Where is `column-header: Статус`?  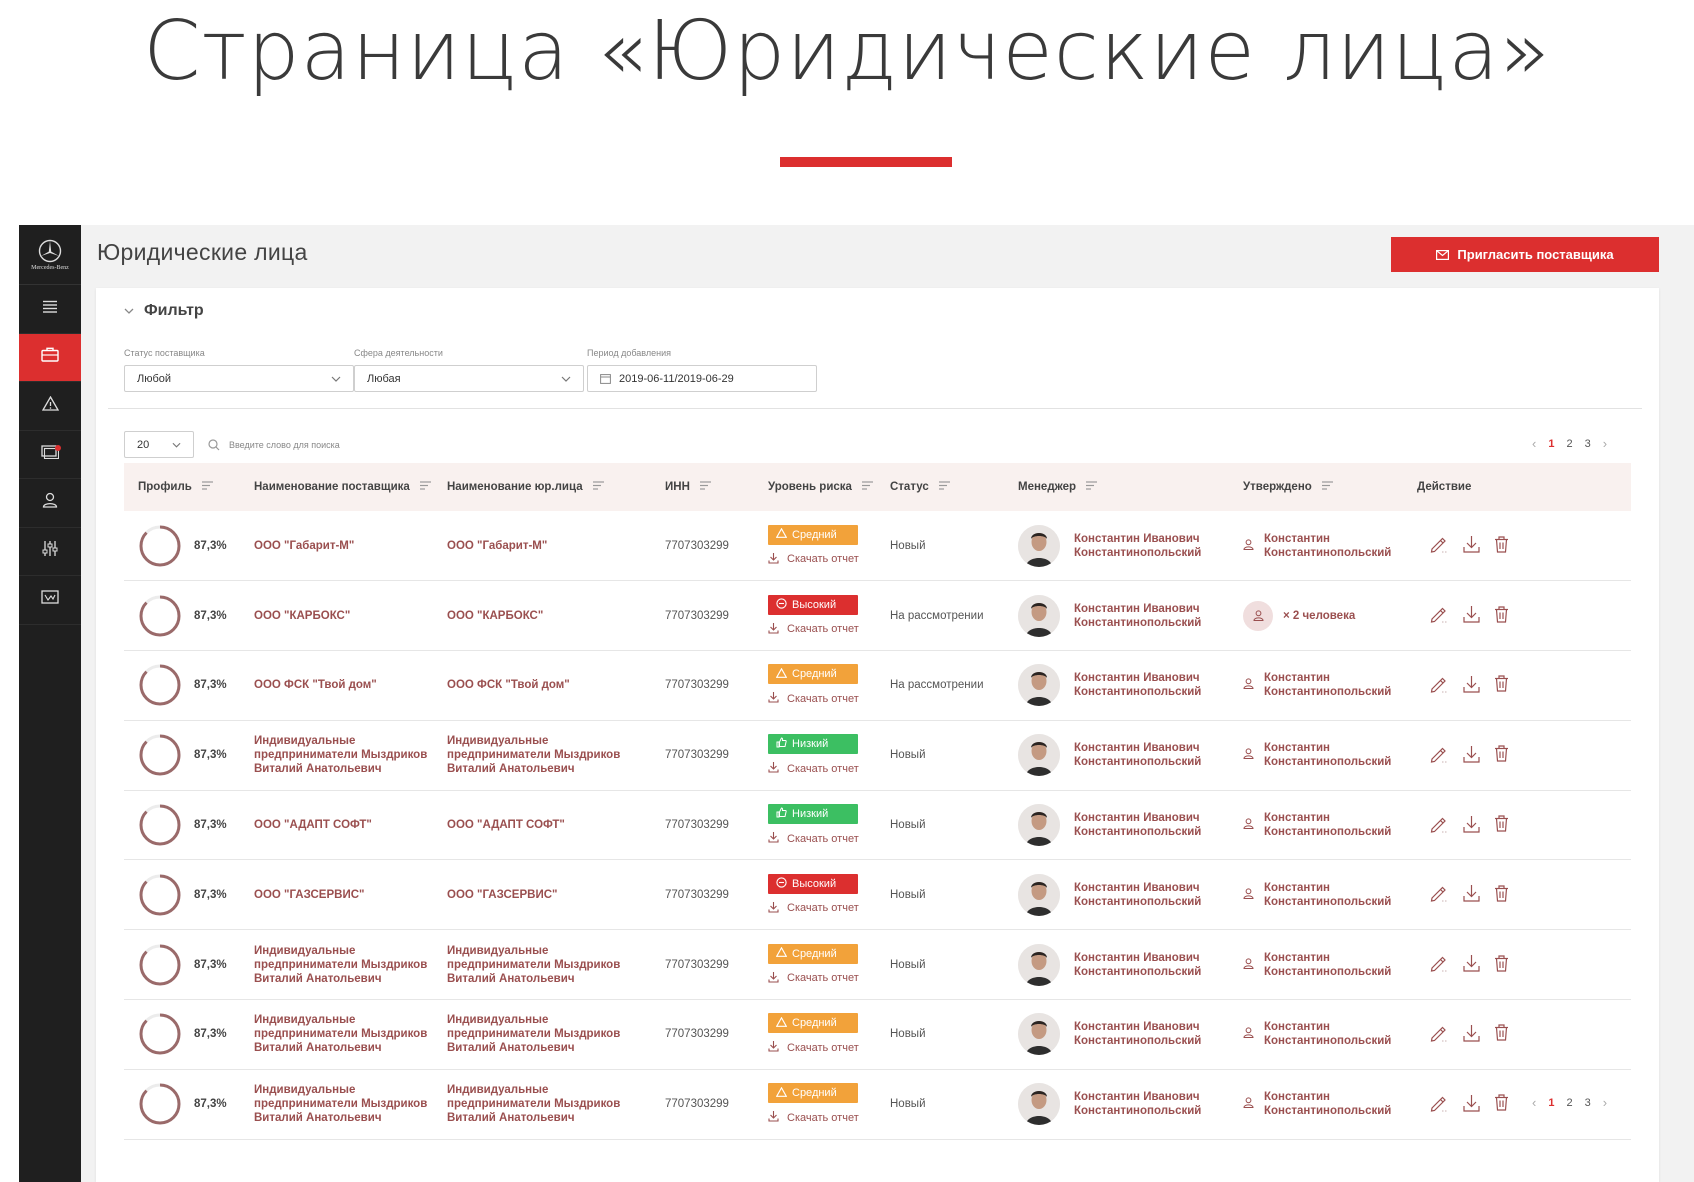 column-header: Статус is located at coordinates (940, 487).